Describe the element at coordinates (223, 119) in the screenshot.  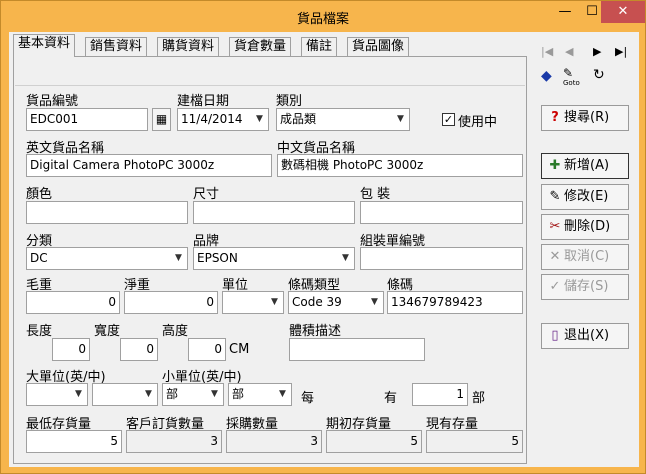
I see `created-date-picker: 11/4/2014 ▼` at that location.